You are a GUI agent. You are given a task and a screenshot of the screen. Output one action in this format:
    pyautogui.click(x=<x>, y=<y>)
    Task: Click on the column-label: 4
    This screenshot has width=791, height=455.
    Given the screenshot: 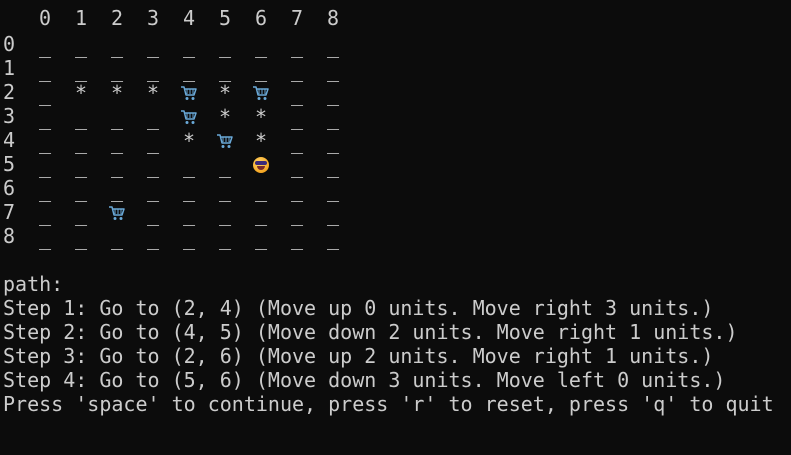 What is the action you would take?
    pyautogui.click(x=189, y=18)
    